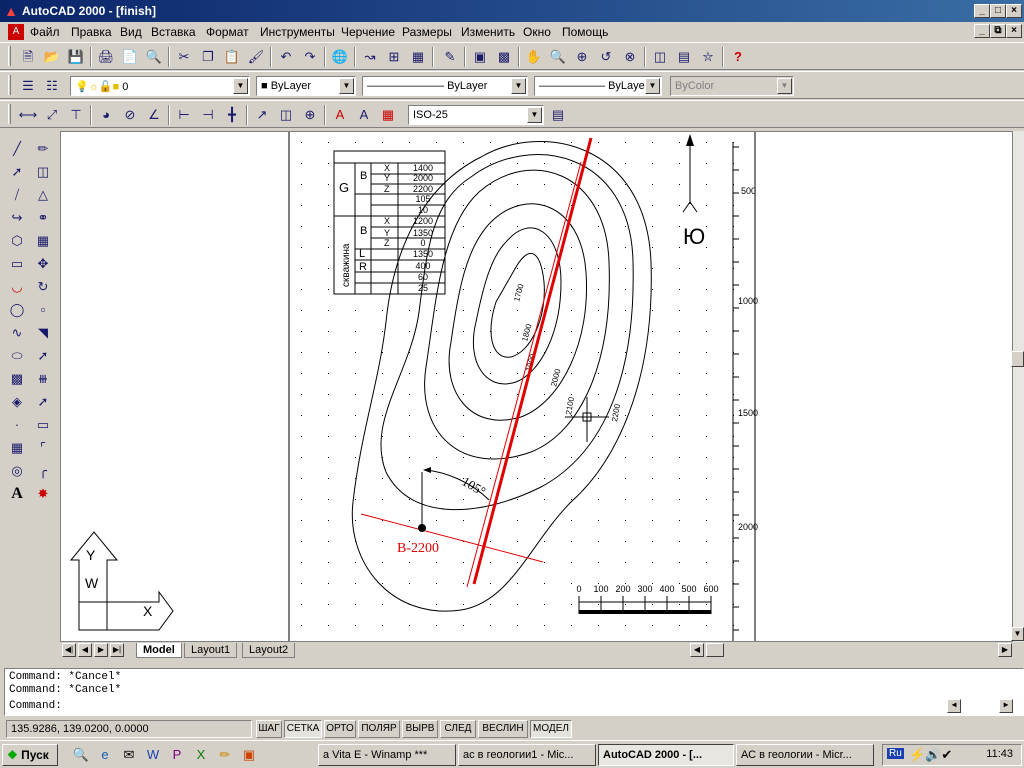 The image size is (1024, 768). What do you see at coordinates (582, 57) in the screenshot?
I see `zoom-window-icon: ⊕` at bounding box center [582, 57].